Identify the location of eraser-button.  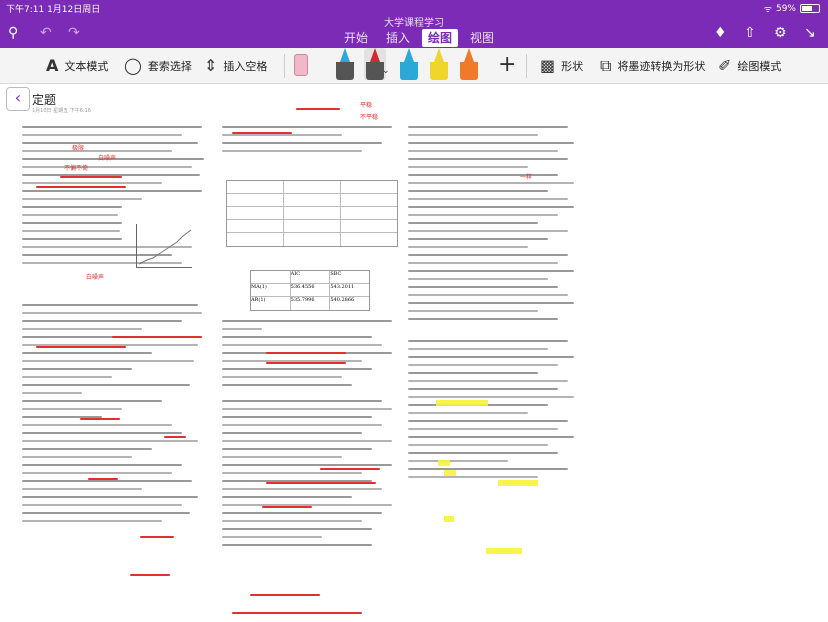
(301, 65).